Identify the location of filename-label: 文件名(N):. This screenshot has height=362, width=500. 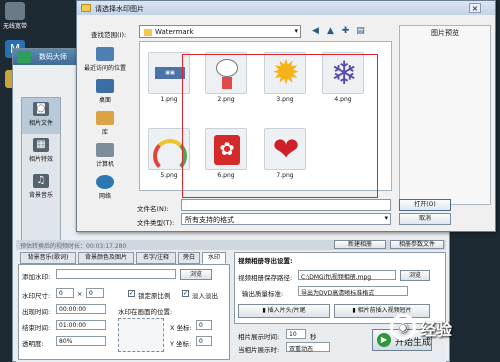
(153, 209).